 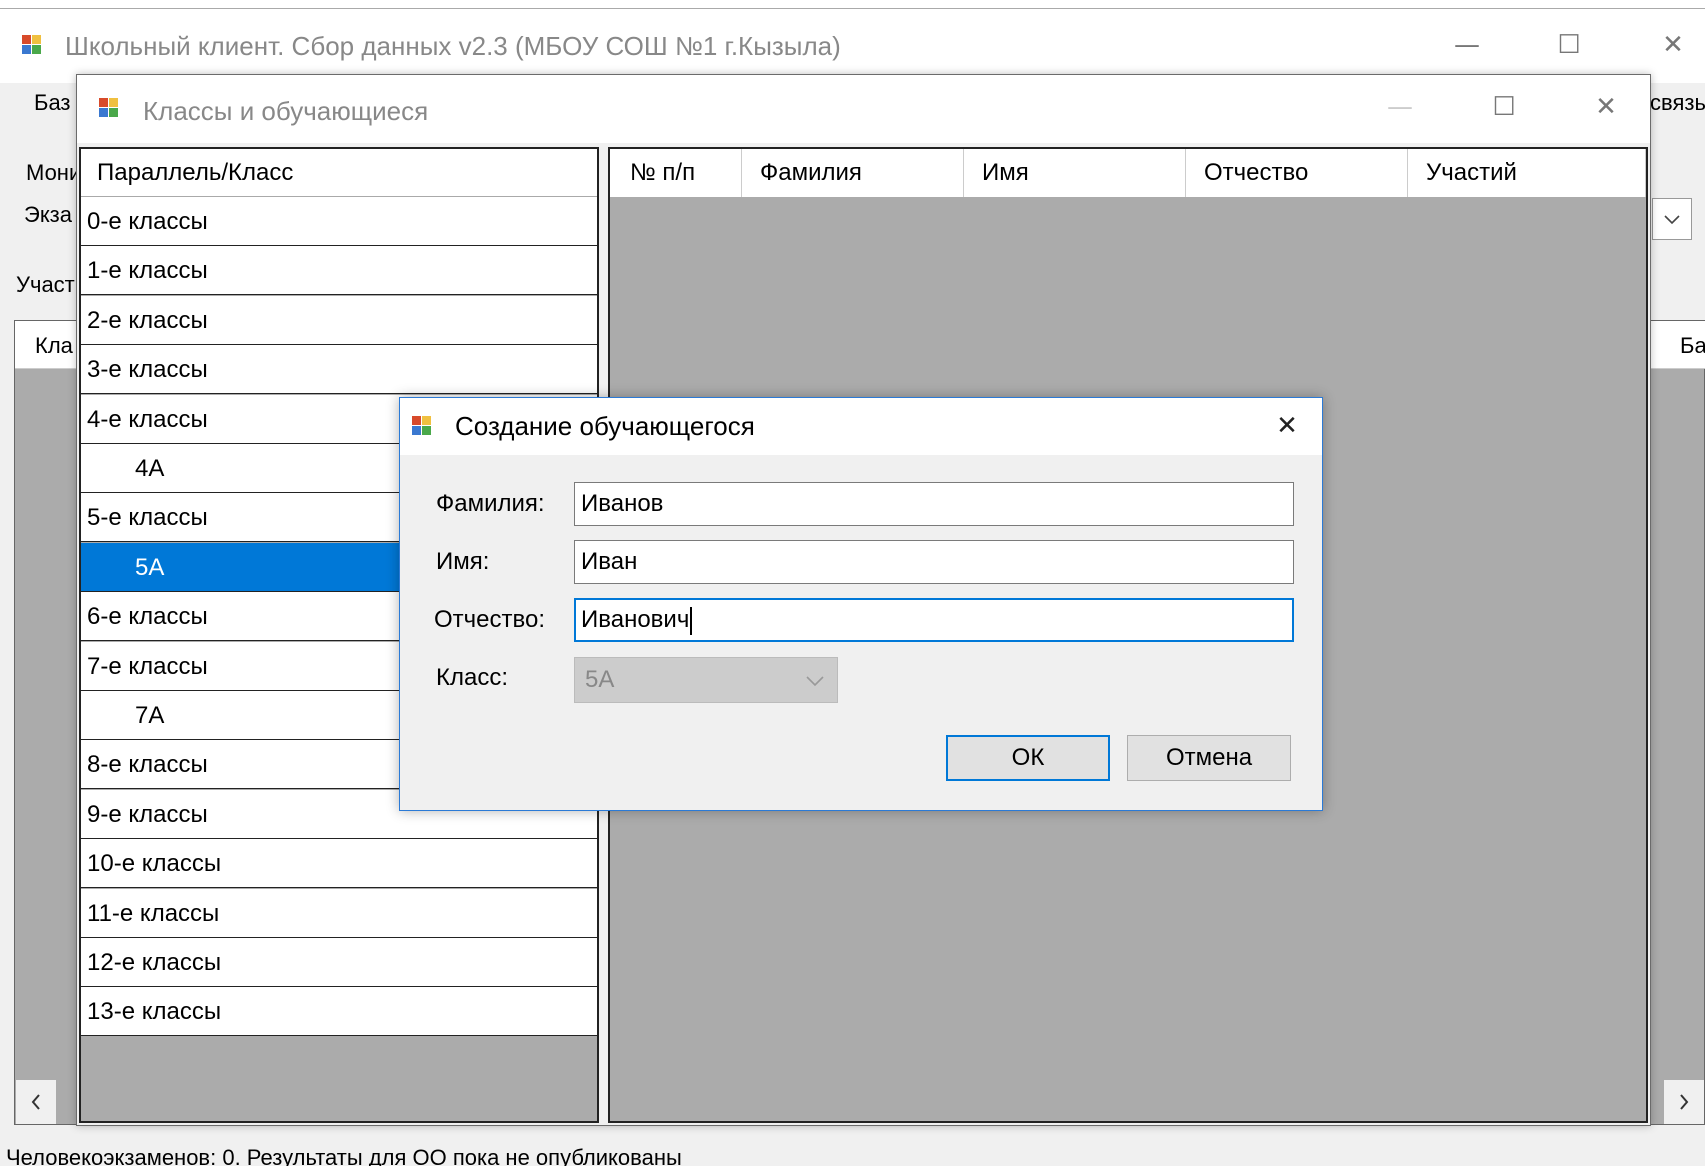 I want to click on dialog-title: Создание обучающегося, so click(x=605, y=426).